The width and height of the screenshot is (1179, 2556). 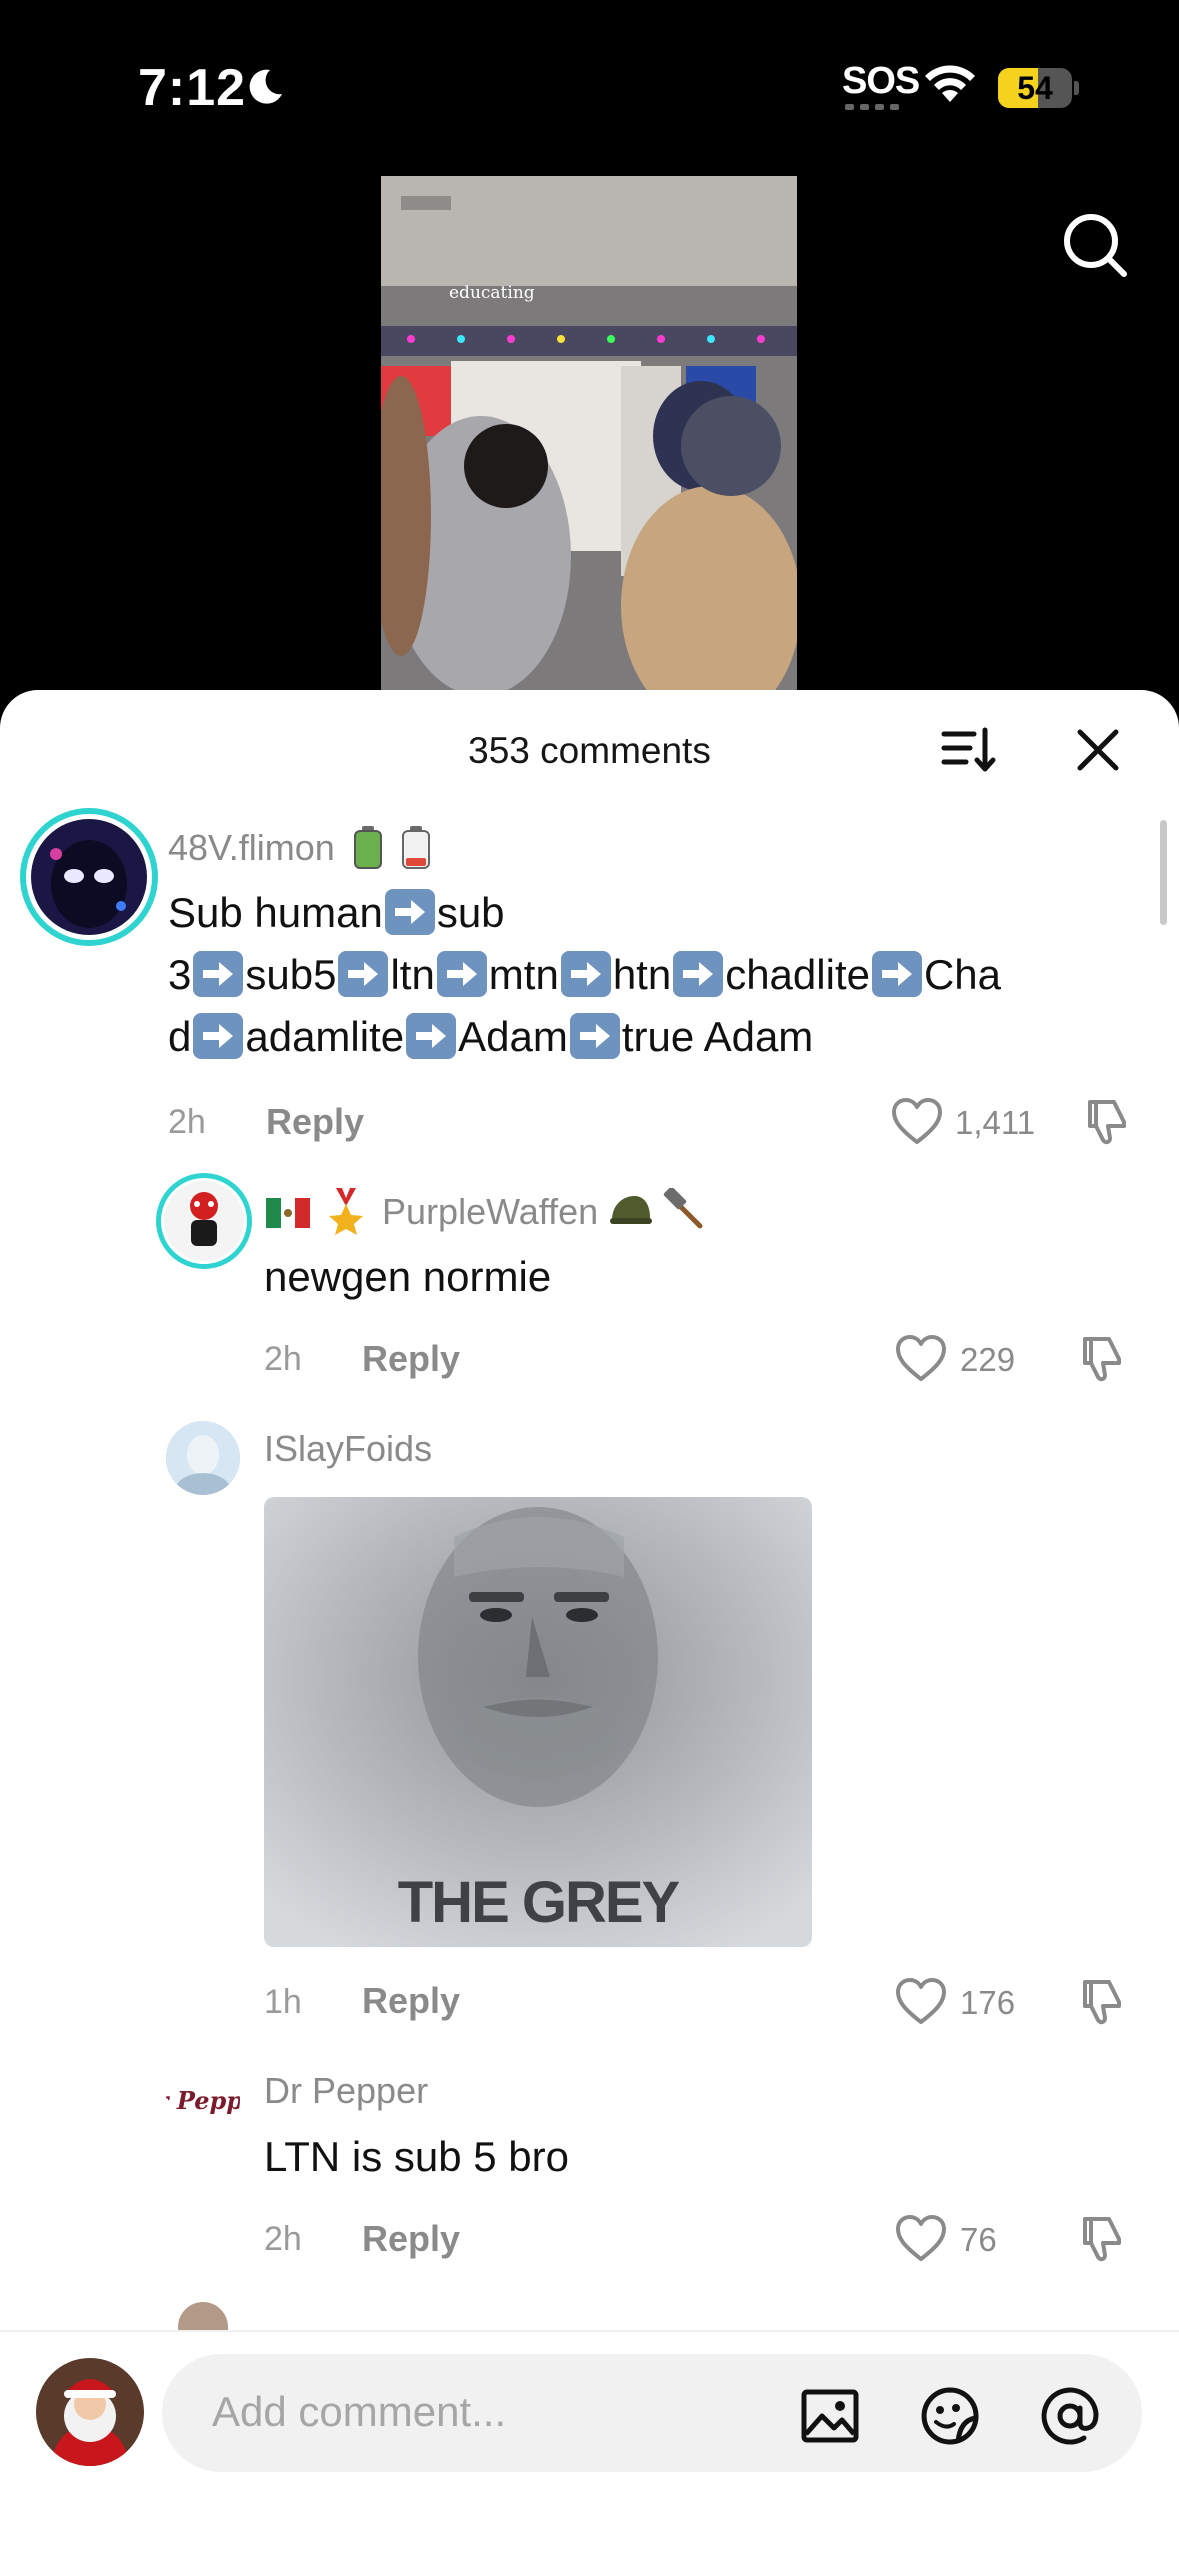 What do you see at coordinates (367, 847) in the screenshot?
I see `battery-full-emoji-icon` at bounding box center [367, 847].